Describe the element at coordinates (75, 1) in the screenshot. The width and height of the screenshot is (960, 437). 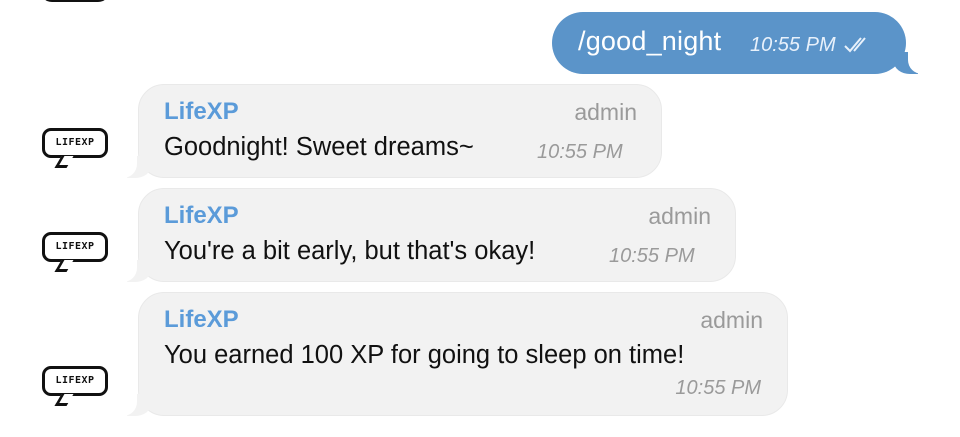
I see `previous-avatar` at that location.